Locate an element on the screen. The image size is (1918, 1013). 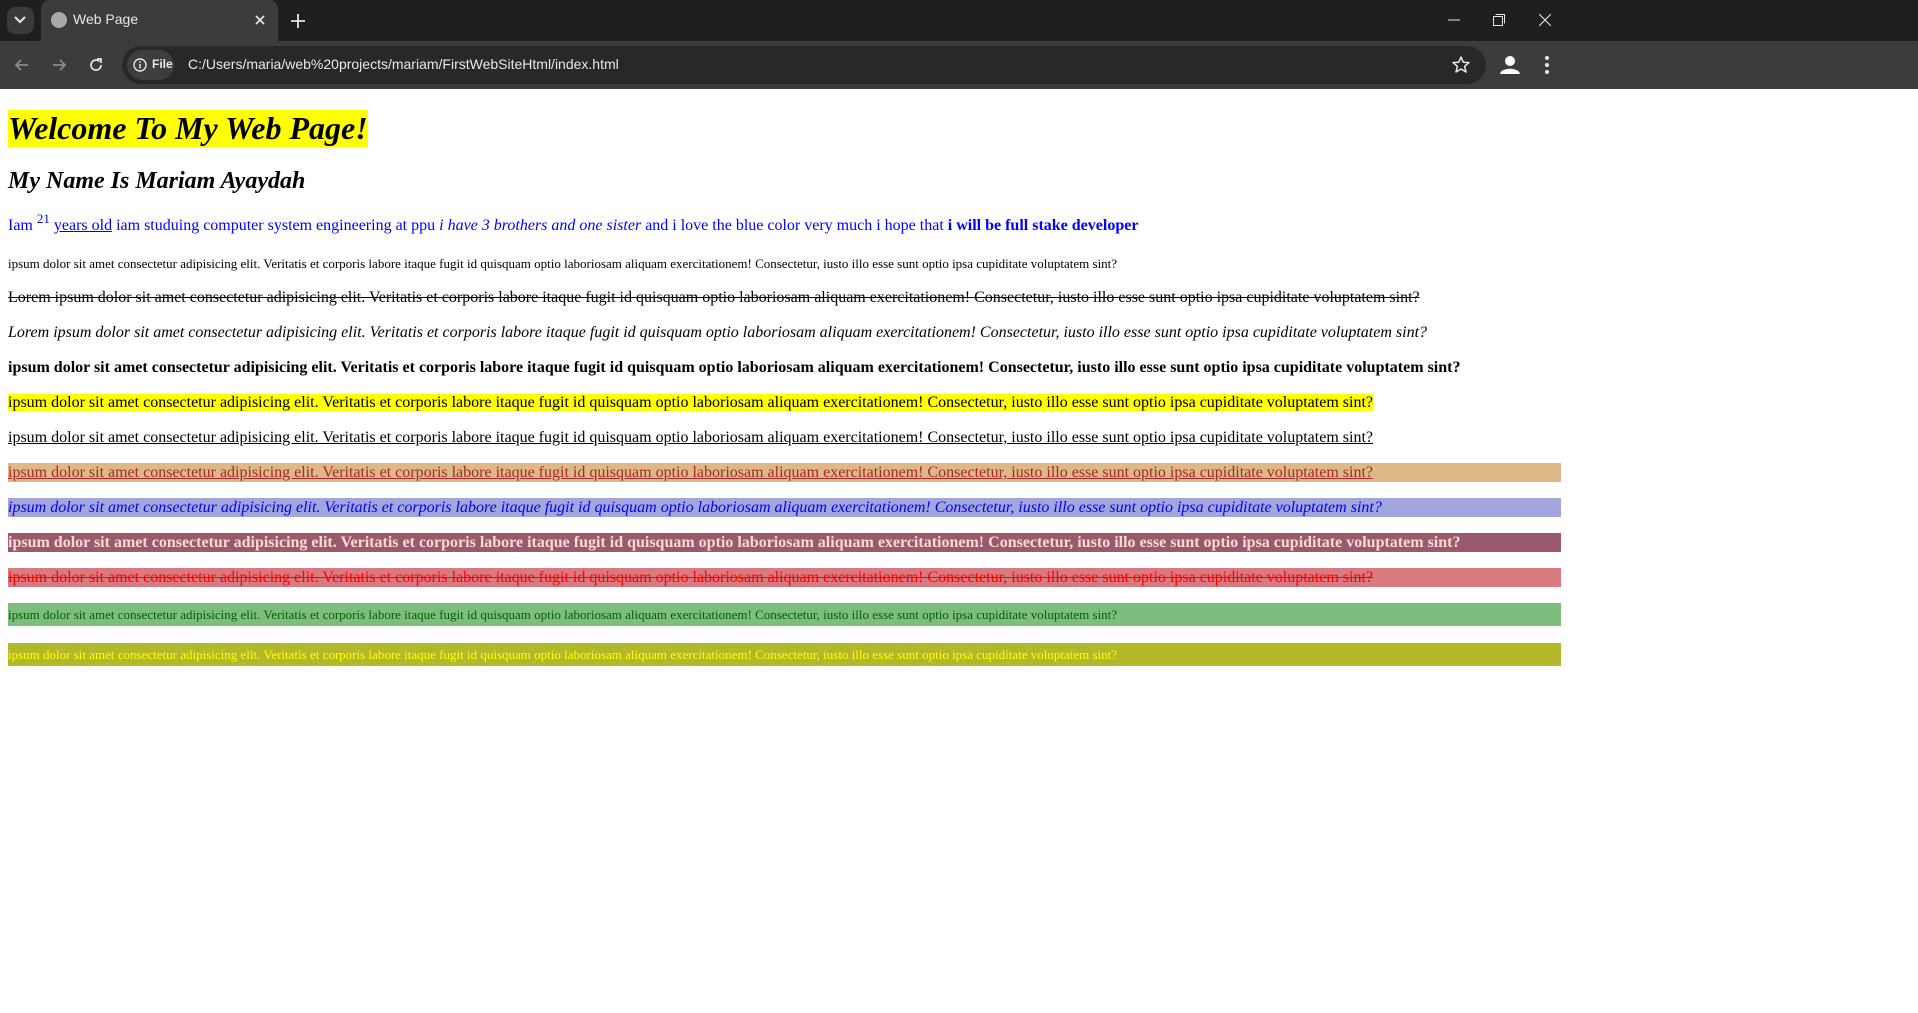
restore-button is located at coordinates (1499, 20).